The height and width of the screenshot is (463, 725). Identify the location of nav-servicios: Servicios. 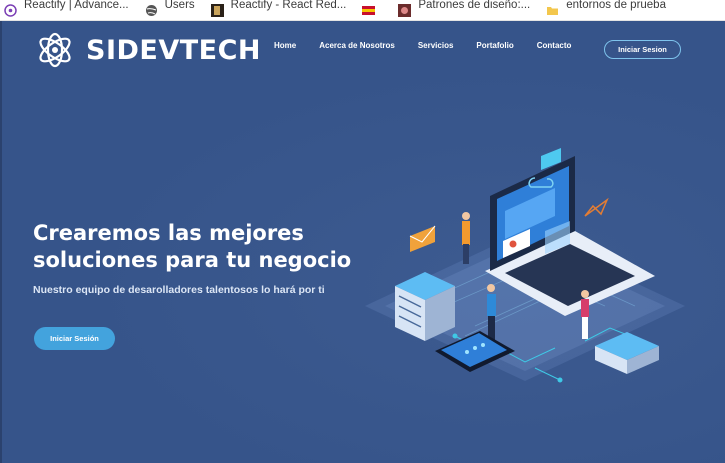
(436, 45).